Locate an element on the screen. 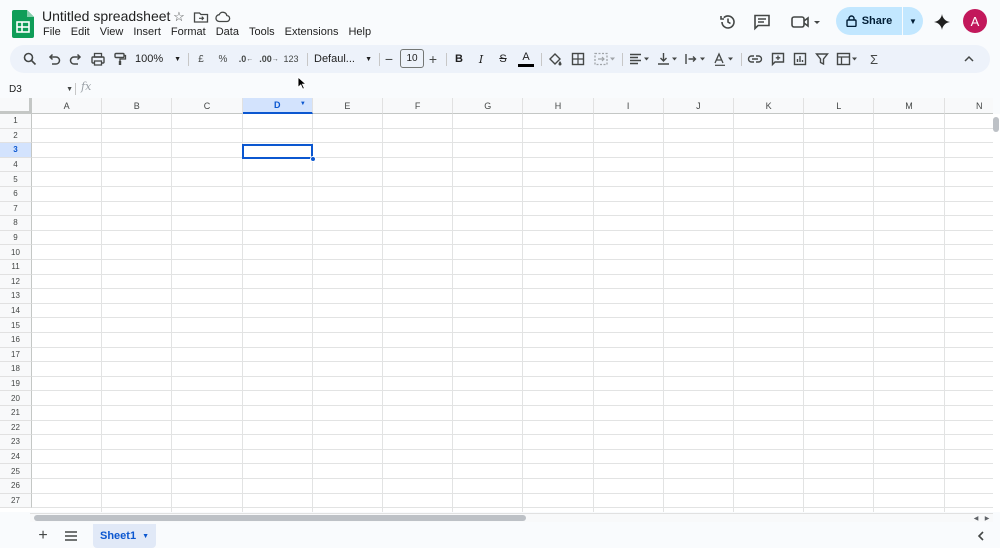 The height and width of the screenshot is (548, 1000). vertical-scroll-thumb is located at coordinates (996, 124).